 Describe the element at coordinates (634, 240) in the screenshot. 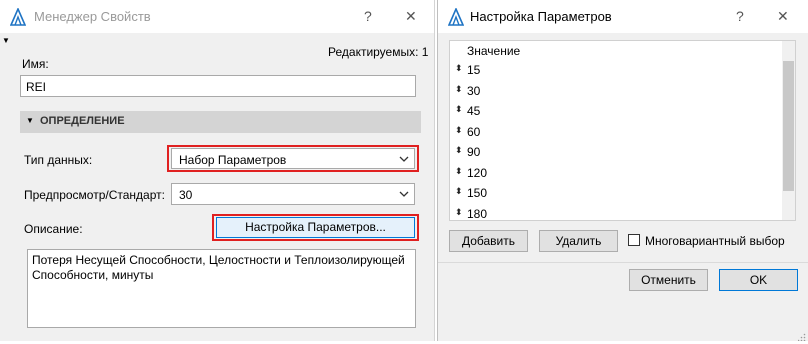

I see `multivariant-checkbox` at that location.